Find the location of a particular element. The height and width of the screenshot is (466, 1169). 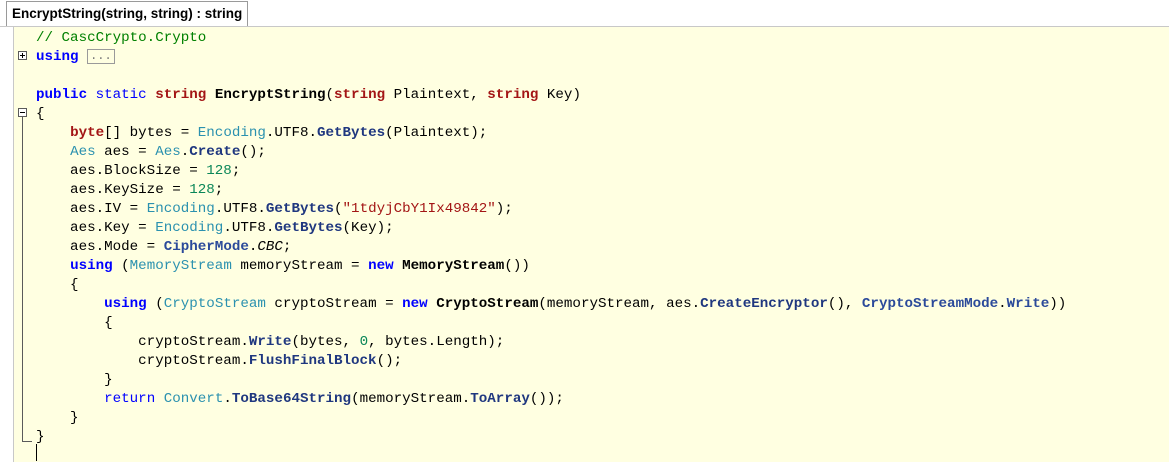

code-token: (Plaintext); is located at coordinates (436, 133).